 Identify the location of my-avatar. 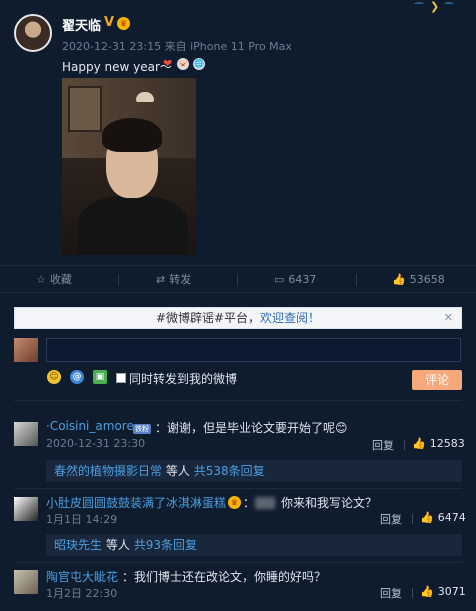
(26, 350).